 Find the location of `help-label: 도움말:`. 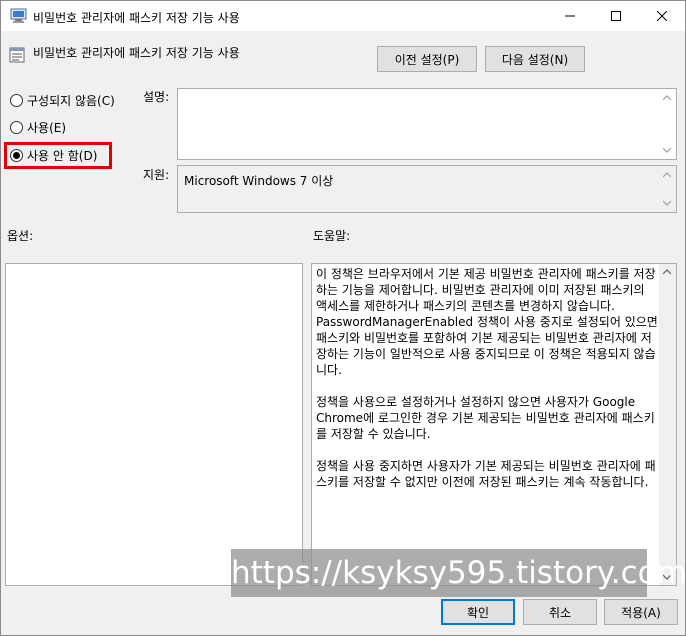

help-label: 도움말: is located at coordinates (332, 236).